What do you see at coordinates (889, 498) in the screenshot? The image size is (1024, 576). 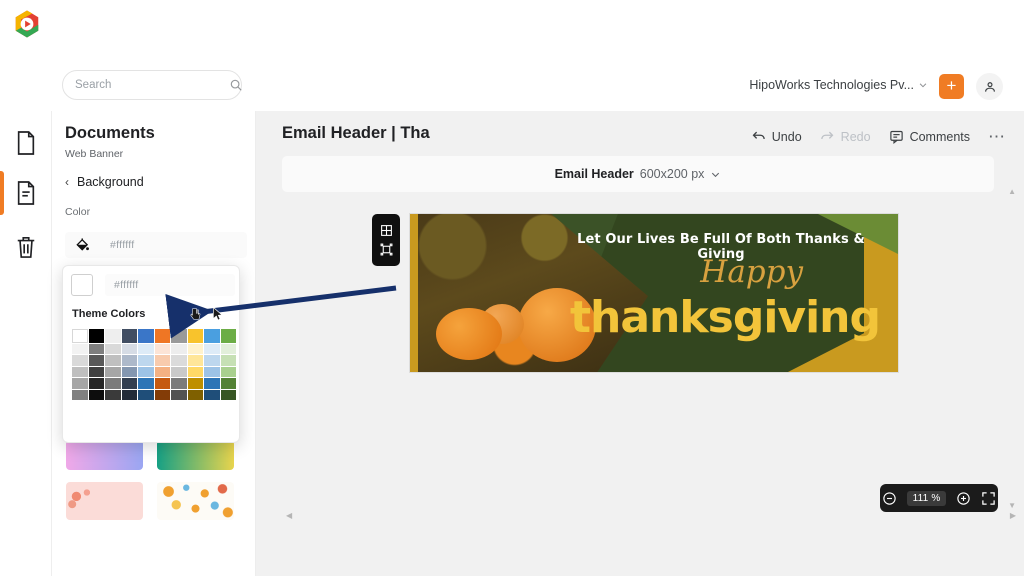 I see `zoom-out-icon` at bounding box center [889, 498].